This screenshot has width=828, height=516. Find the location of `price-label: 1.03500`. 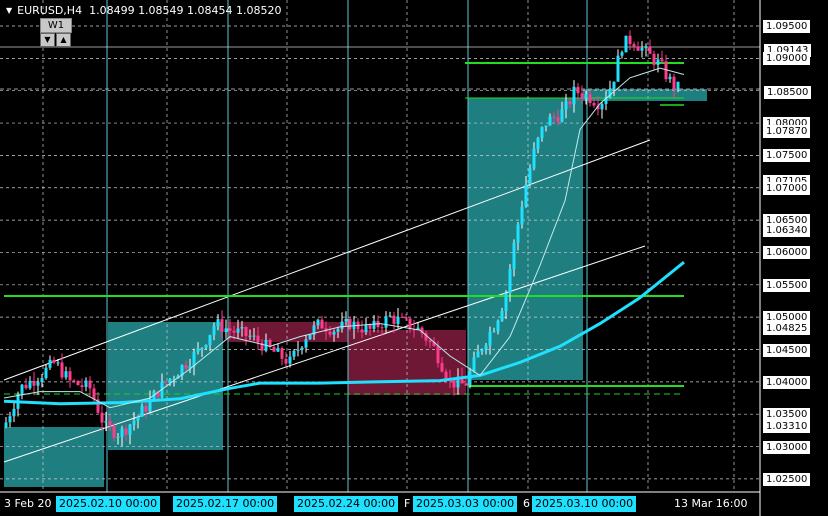

price-label: 1.03500 is located at coordinates (787, 415).